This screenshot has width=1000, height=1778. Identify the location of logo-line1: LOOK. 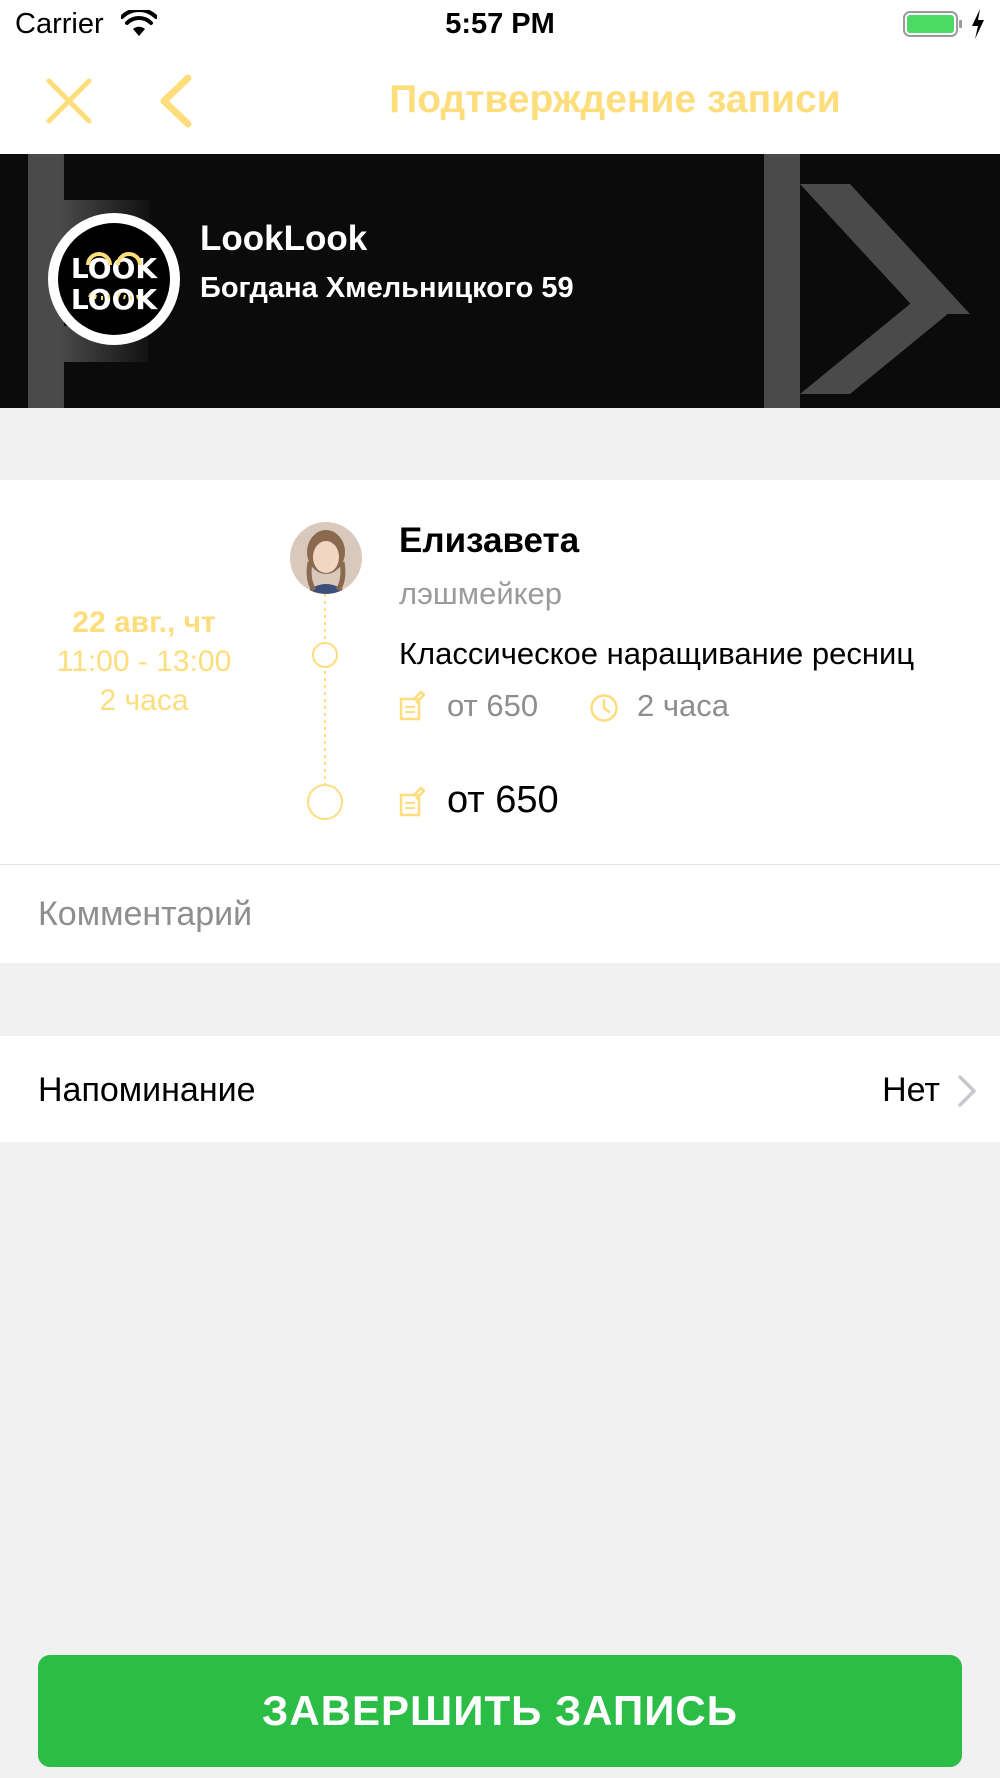
(114, 268).